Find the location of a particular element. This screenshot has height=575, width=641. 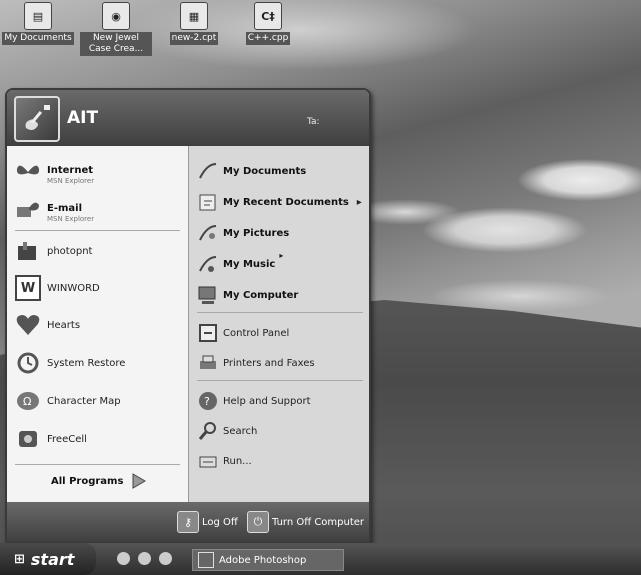

recent-item-winword: W WINWORD is located at coordinates (56, 288).